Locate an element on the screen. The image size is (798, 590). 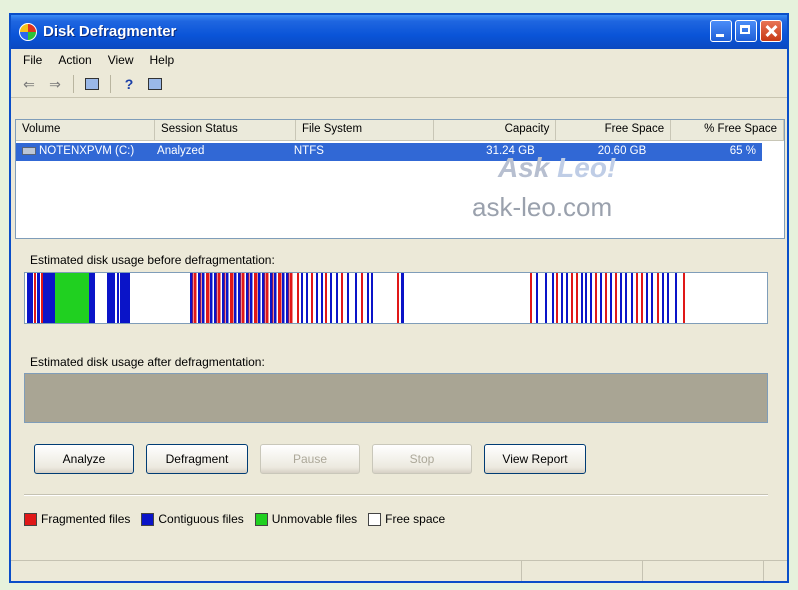
defragment-button: Defragment is located at coordinates (197, 459).